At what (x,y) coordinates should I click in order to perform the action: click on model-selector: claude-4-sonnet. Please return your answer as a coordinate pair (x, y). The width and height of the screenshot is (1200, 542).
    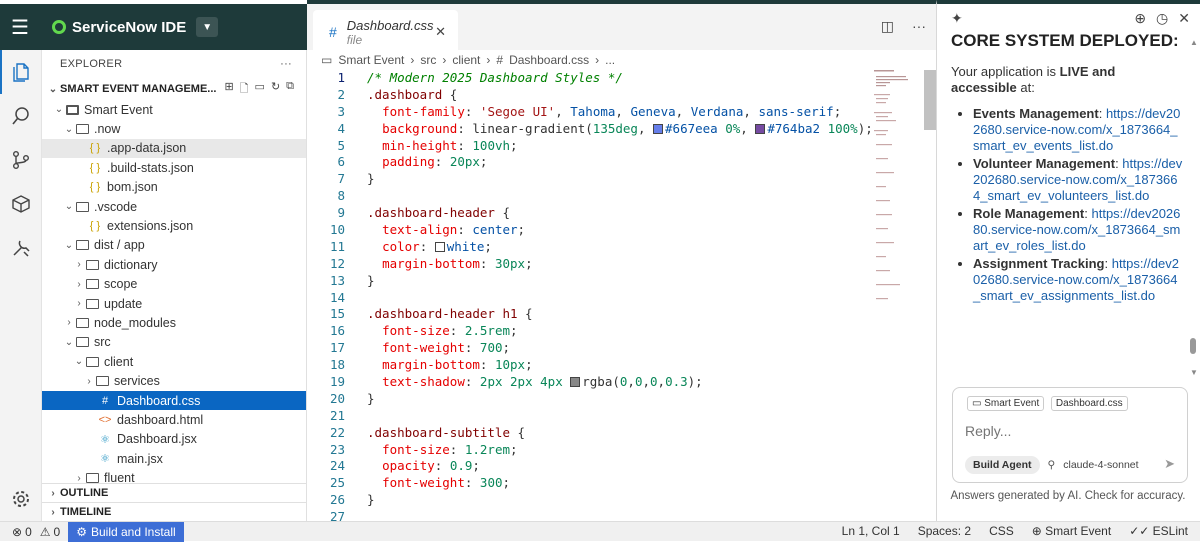
    Looking at the image, I should click on (1100, 465).